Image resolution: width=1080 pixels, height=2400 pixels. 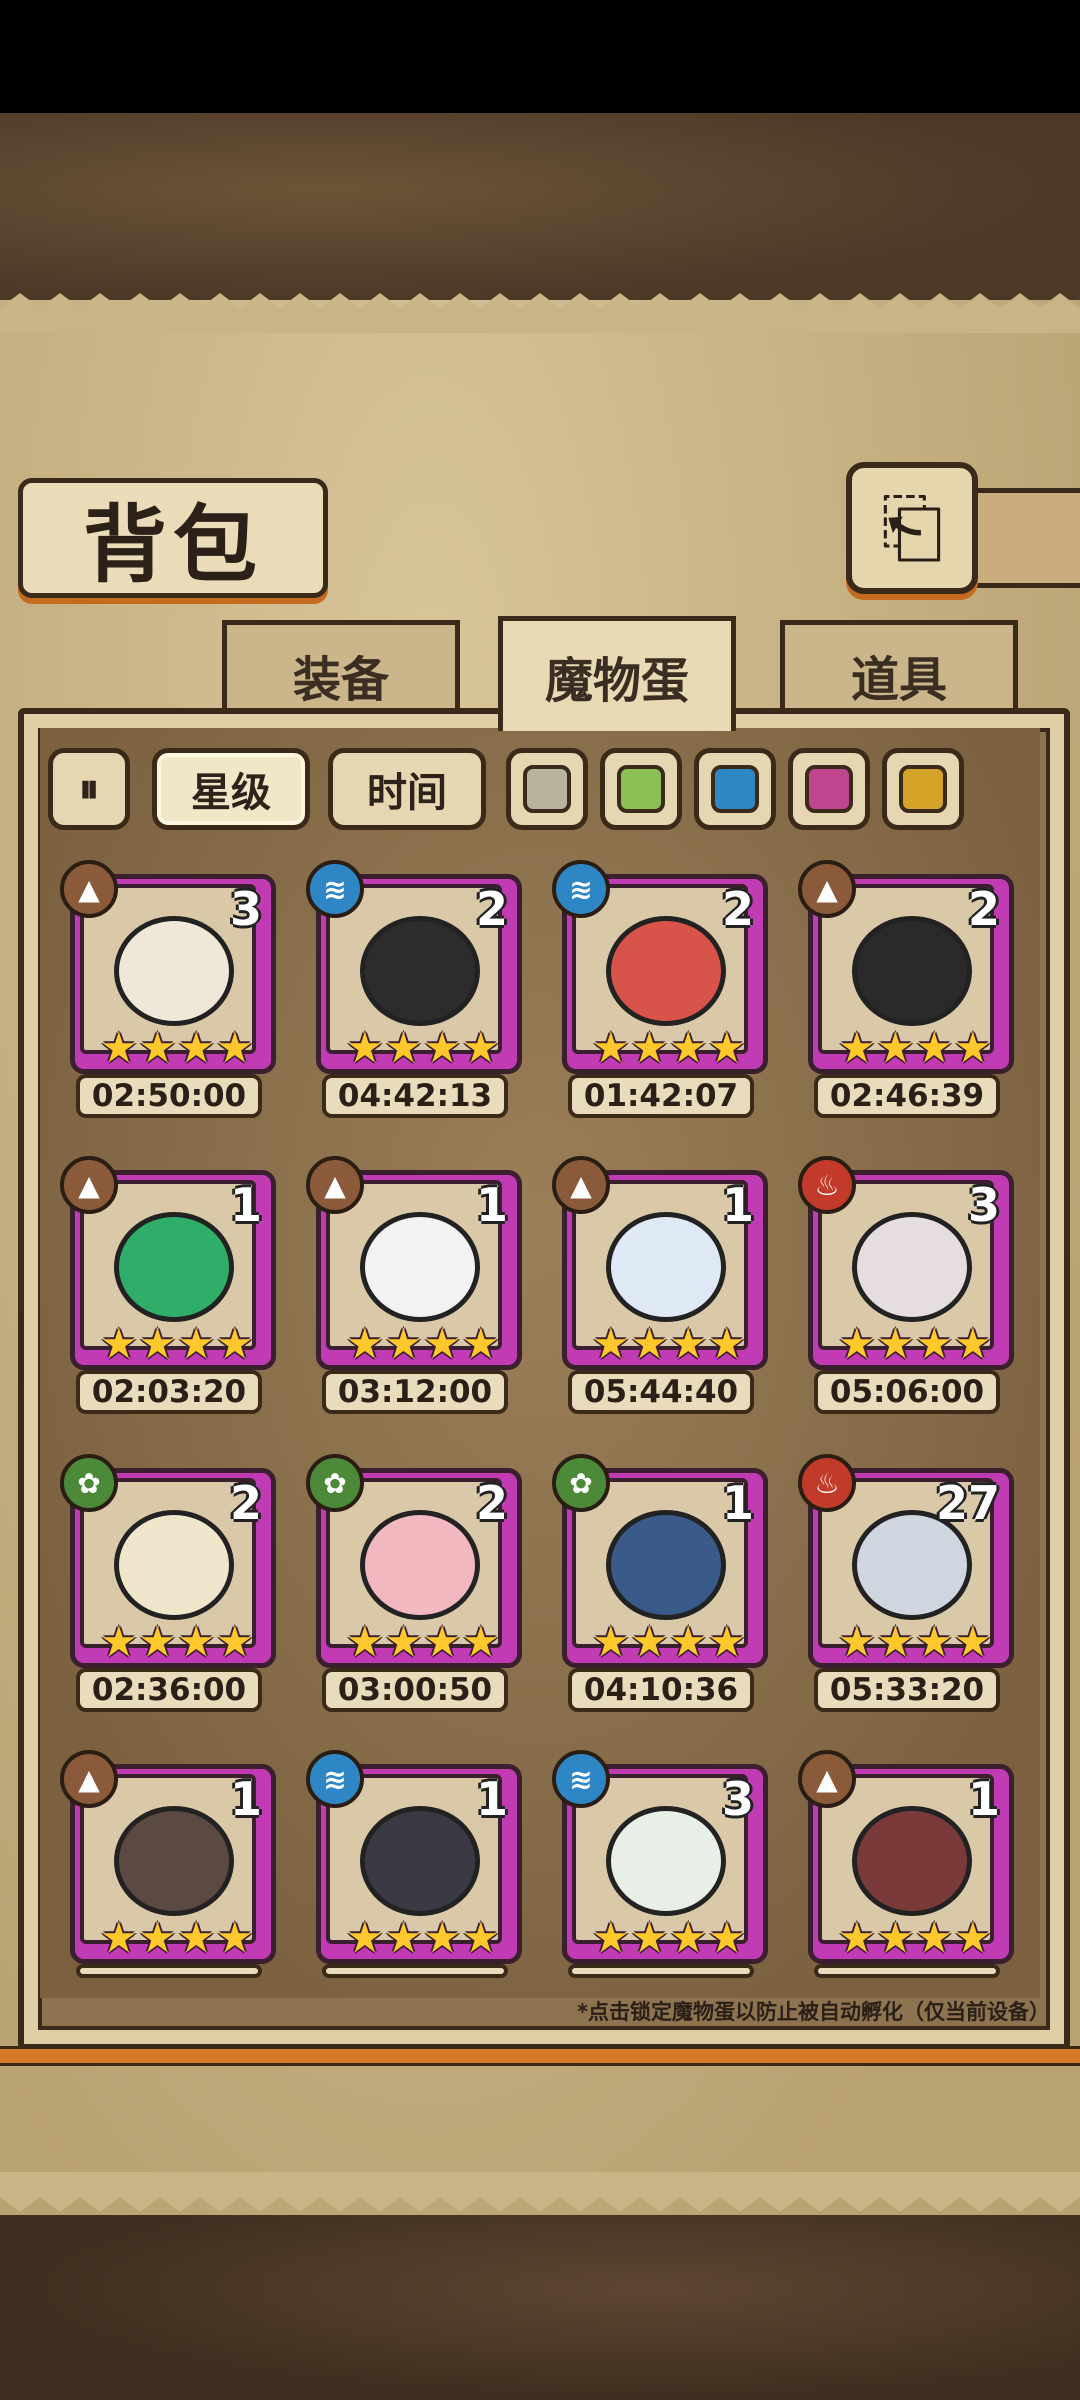 I want to click on egg-card: 3 ★ ★ ★ ★ ≋, so click(x=660, y=1864).